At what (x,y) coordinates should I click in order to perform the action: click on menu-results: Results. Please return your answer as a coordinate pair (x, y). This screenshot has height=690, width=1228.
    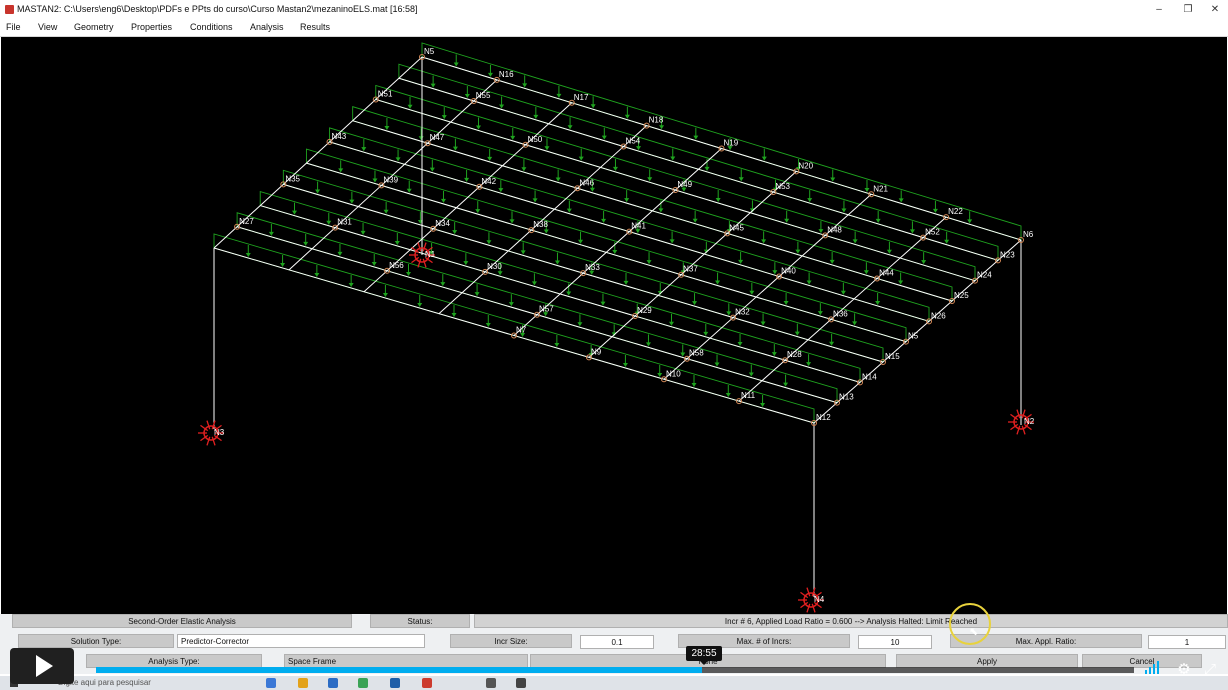
    Looking at the image, I should click on (315, 27).